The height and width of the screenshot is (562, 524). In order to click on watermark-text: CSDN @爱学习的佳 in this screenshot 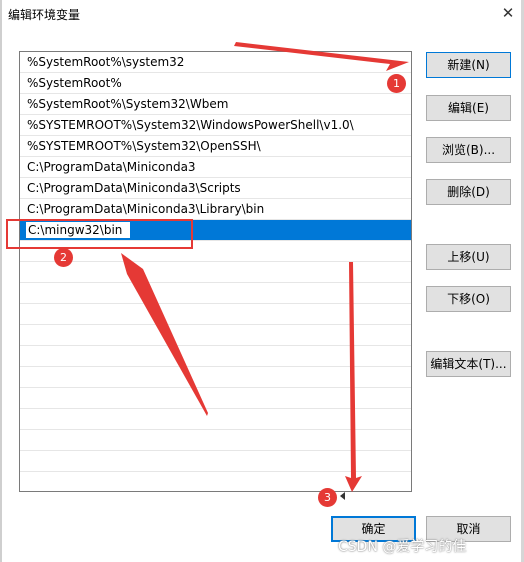, I will do `click(402, 547)`.